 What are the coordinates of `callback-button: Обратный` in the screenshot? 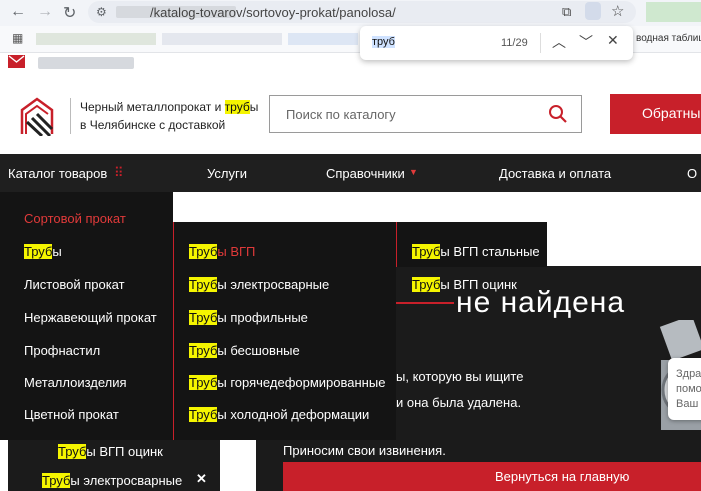 It's located at (655, 114).